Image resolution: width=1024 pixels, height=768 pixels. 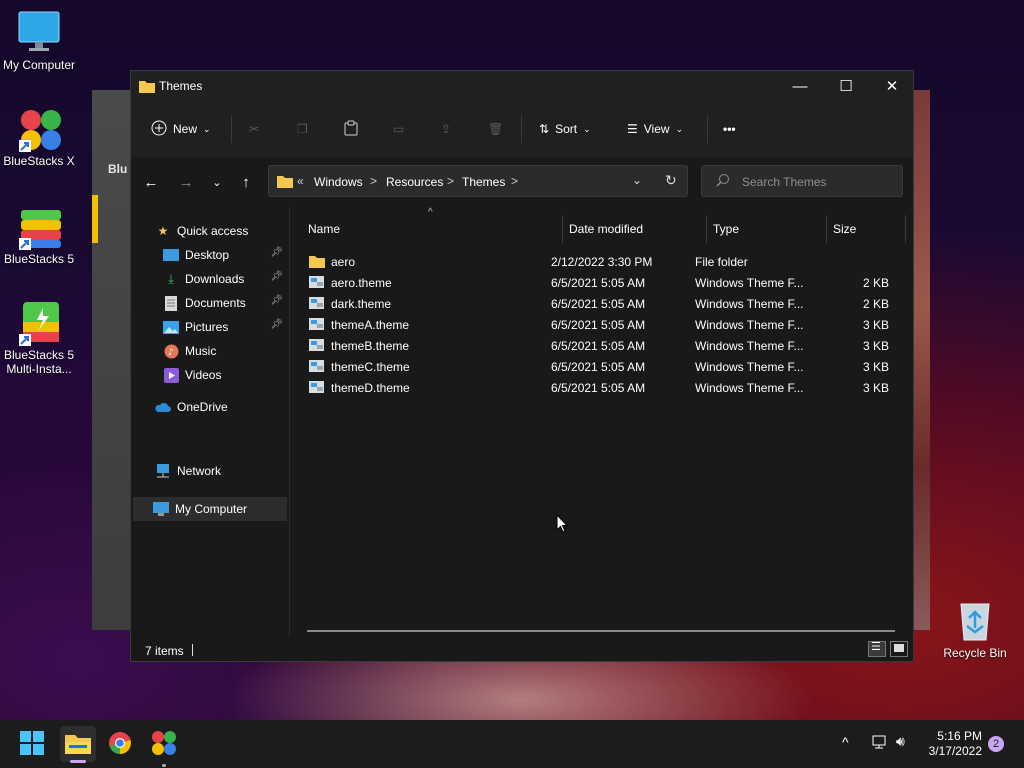 What do you see at coordinates (726, 229) in the screenshot?
I see `column-header-type: Type` at bounding box center [726, 229].